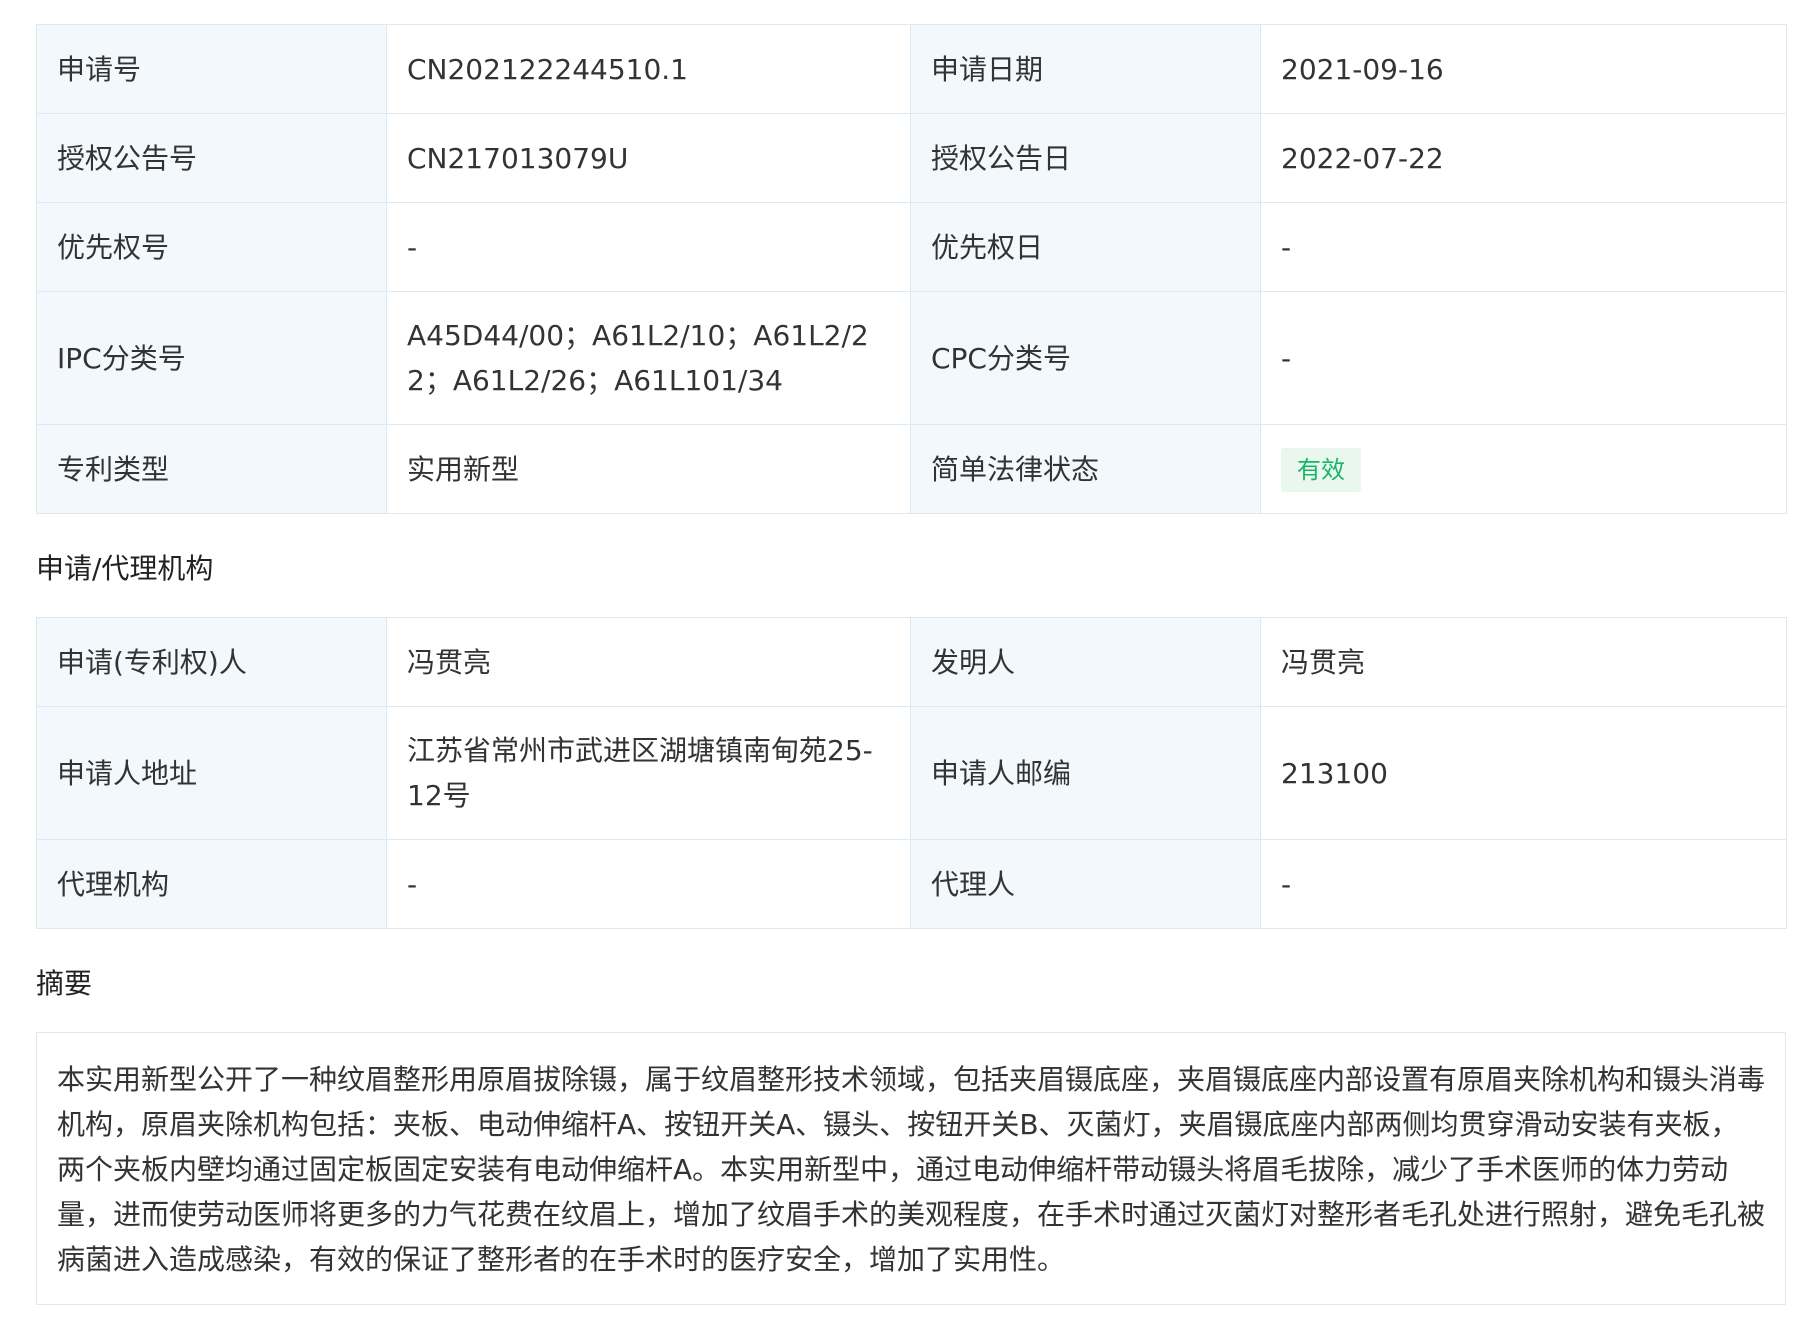  What do you see at coordinates (1321, 470) in the screenshot?
I see `status-badge: 有效` at bounding box center [1321, 470].